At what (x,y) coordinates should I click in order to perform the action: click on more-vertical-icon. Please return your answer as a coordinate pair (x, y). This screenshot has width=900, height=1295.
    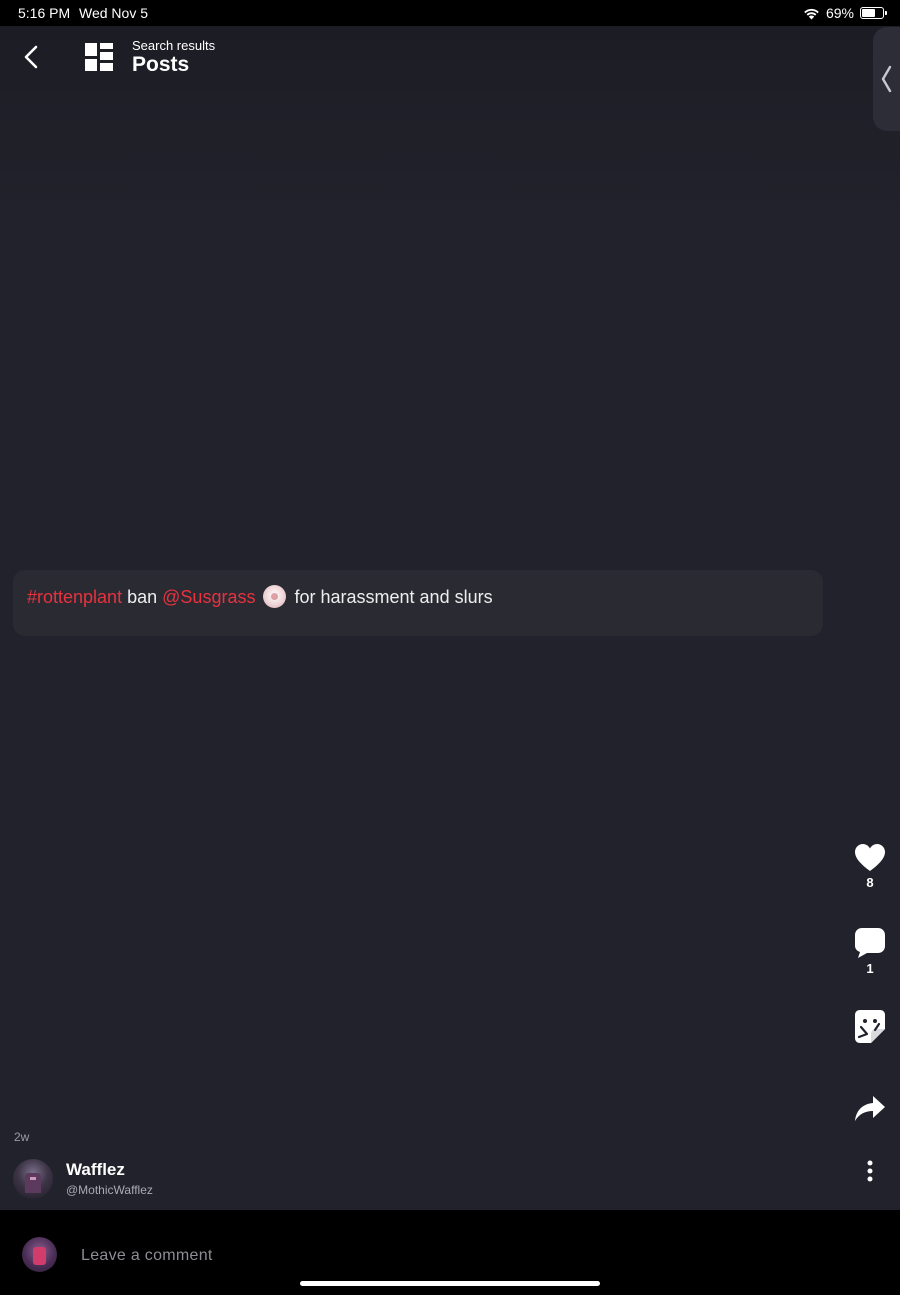
    Looking at the image, I should click on (870, 1171).